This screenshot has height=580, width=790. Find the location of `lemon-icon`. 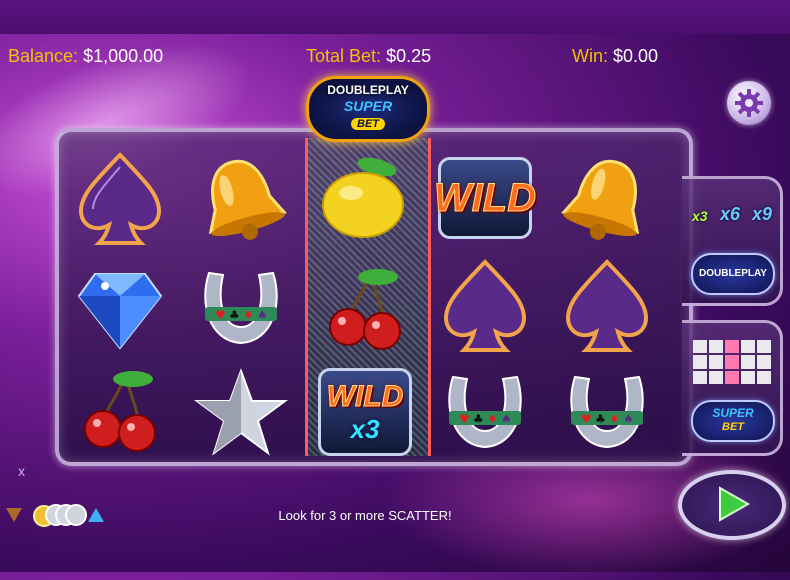

lemon-icon is located at coordinates (363, 197).